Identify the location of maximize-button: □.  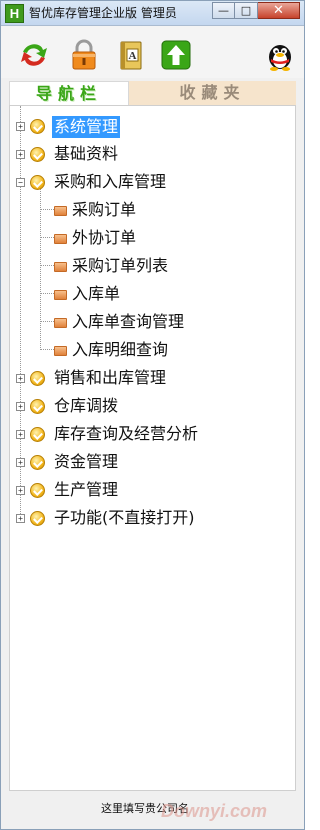
(246, 10).